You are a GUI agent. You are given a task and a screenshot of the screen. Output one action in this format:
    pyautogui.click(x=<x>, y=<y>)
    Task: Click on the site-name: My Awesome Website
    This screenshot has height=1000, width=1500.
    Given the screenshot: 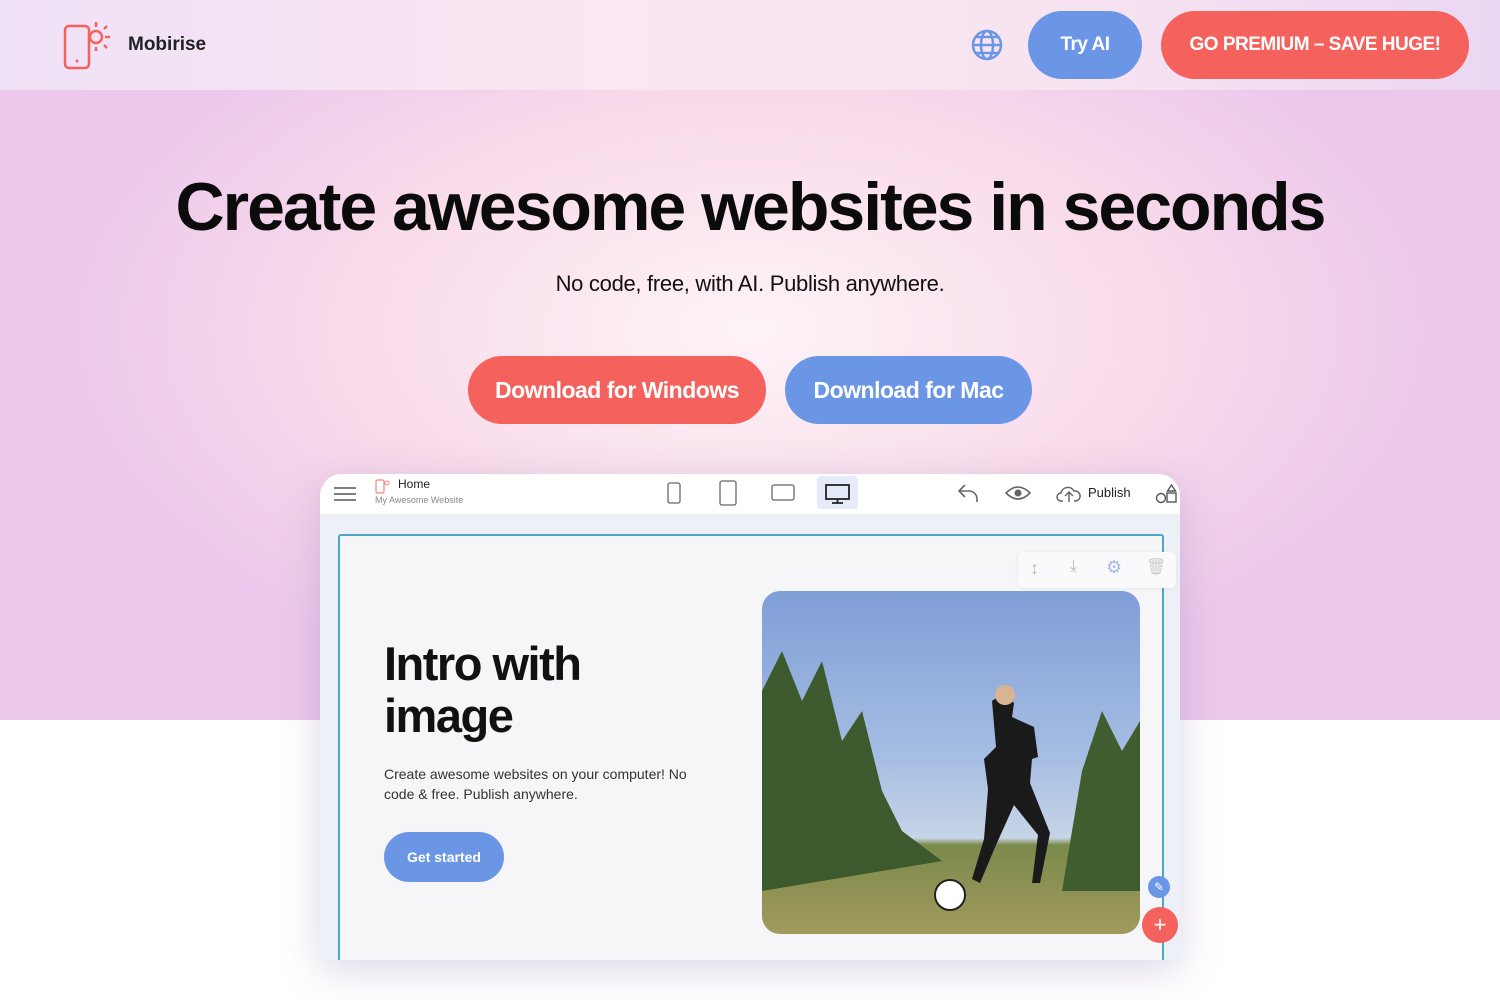 What is the action you would take?
    pyautogui.click(x=419, y=500)
    